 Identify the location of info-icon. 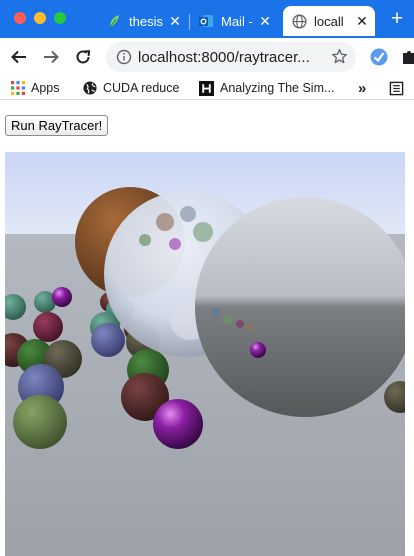
(124, 59).